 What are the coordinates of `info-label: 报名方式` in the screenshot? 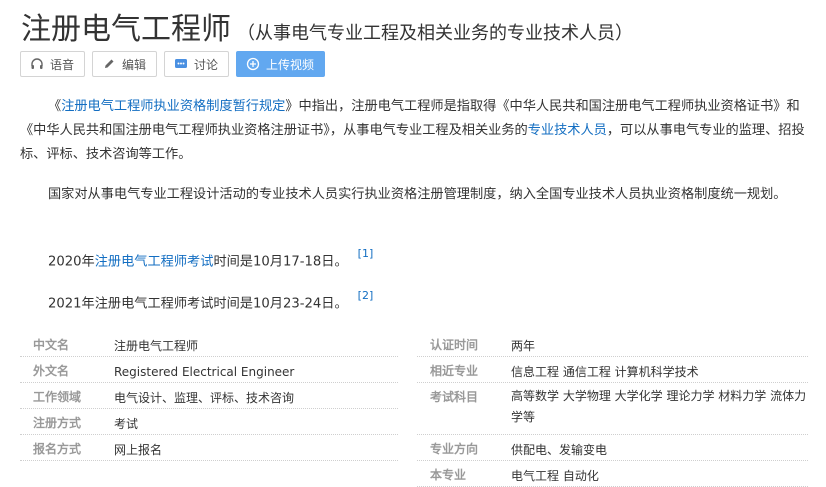 It's located at (57, 449).